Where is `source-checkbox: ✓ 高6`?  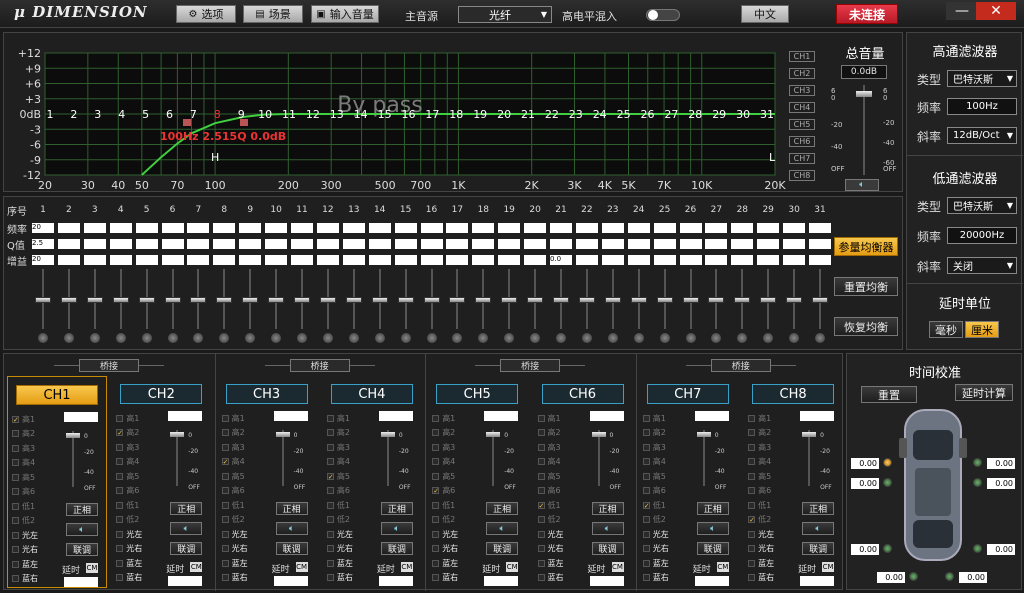
source-checkbox: ✓ 高6 is located at coordinates (457, 491).